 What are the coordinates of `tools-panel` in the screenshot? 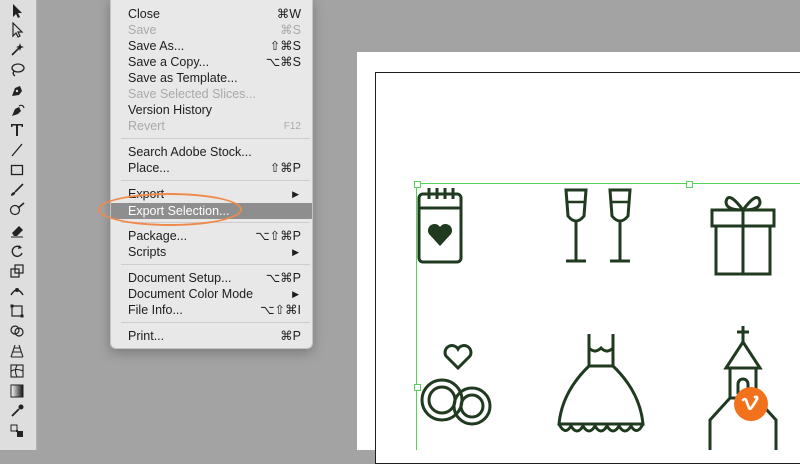 It's located at (18, 225).